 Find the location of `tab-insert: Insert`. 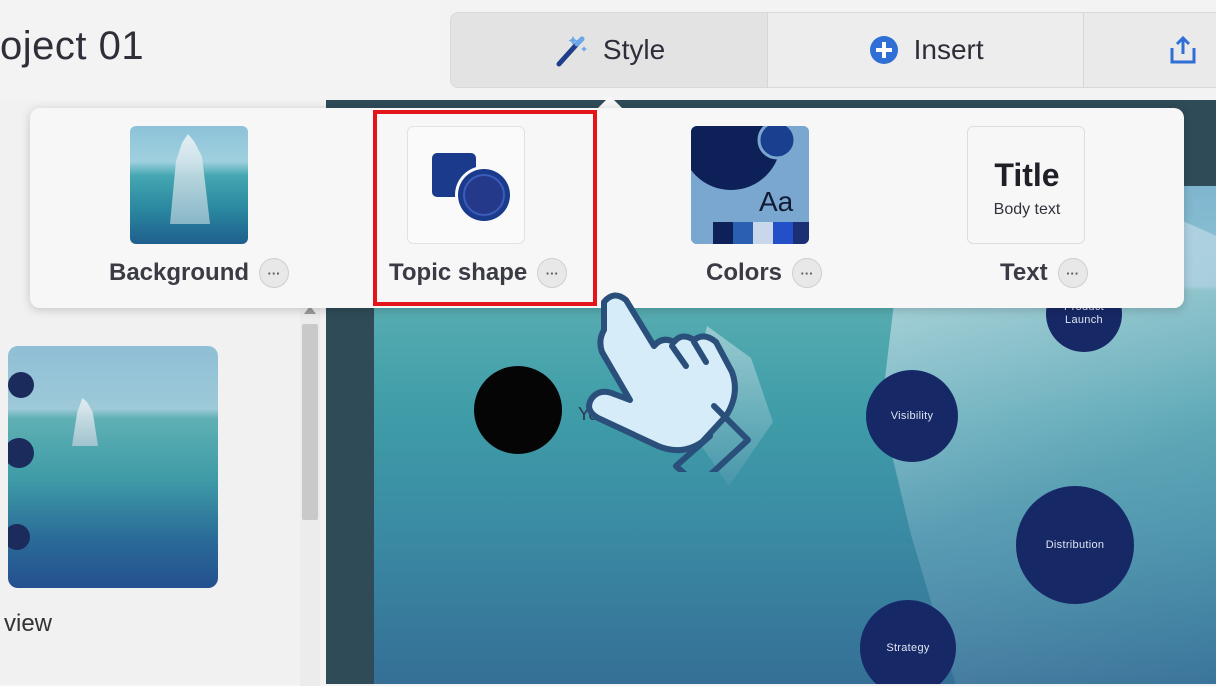

tab-insert: Insert is located at coordinates (926, 50).